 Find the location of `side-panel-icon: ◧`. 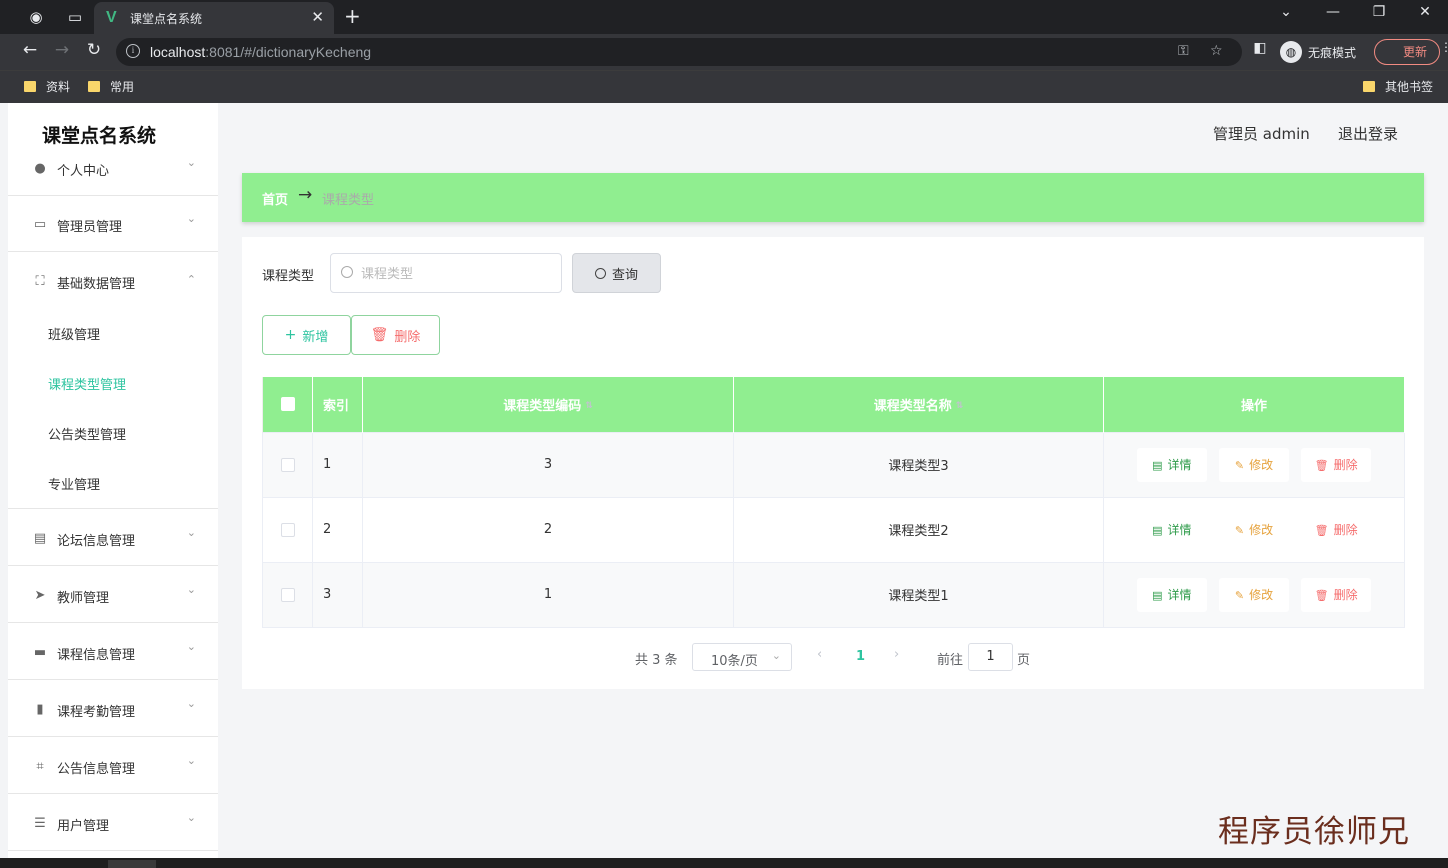

side-panel-icon: ◧ is located at coordinates (1260, 48).